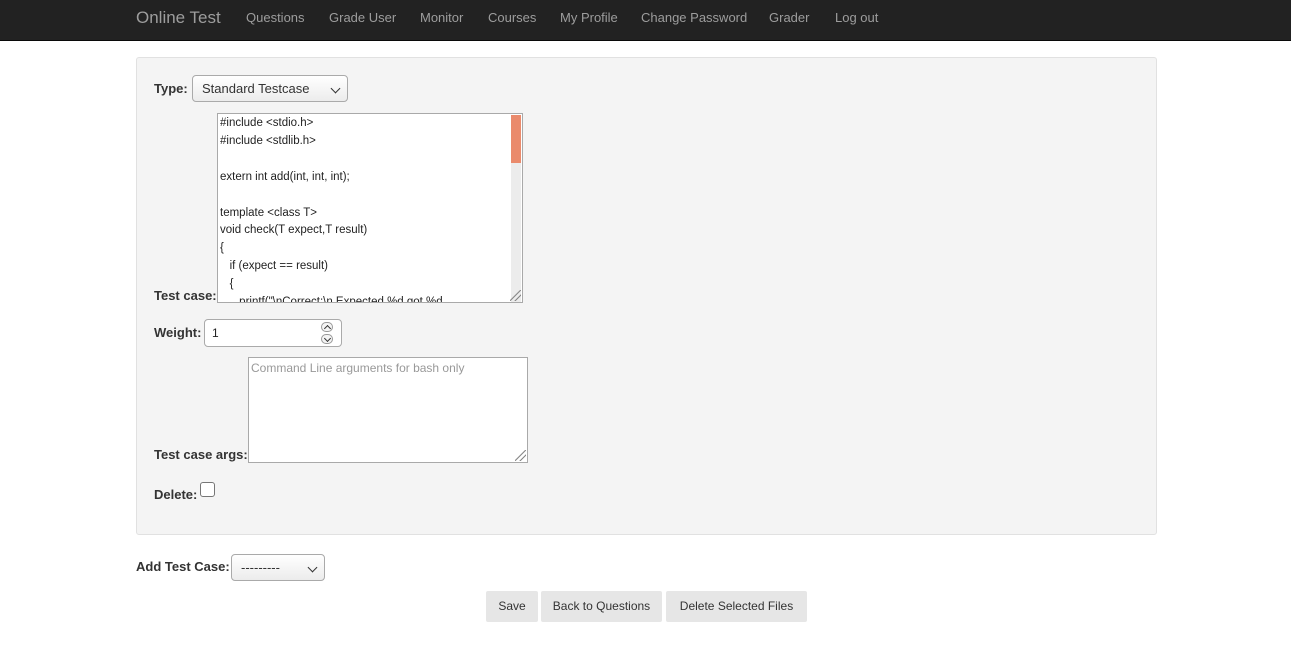 The height and width of the screenshot is (665, 1291). What do you see at coordinates (327, 327) in the screenshot?
I see `spin-up-icon` at bounding box center [327, 327].